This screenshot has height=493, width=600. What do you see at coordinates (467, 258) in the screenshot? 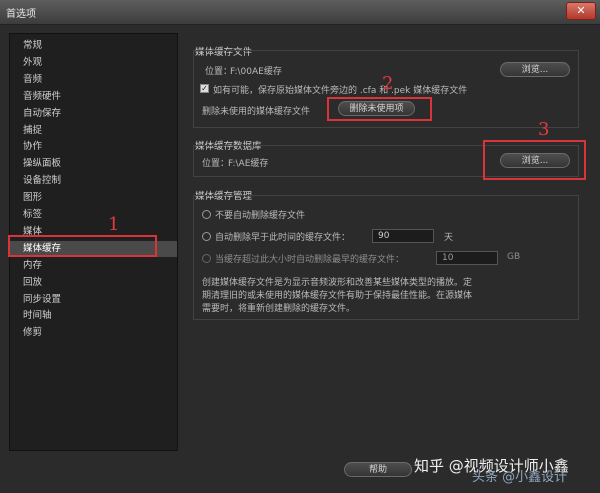
I see `cache-size-gb-input: 10` at bounding box center [467, 258].